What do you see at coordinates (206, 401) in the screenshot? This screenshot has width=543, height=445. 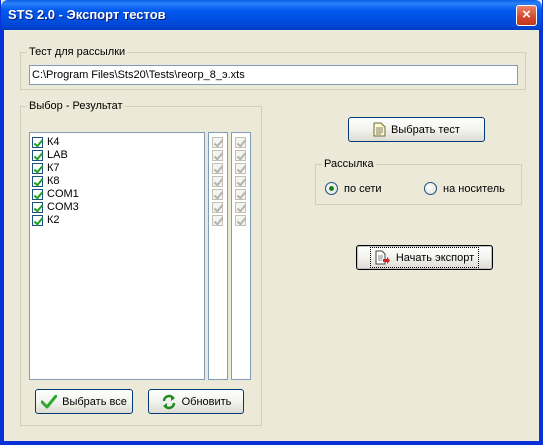 I see `refresh-label: Обновить` at bounding box center [206, 401].